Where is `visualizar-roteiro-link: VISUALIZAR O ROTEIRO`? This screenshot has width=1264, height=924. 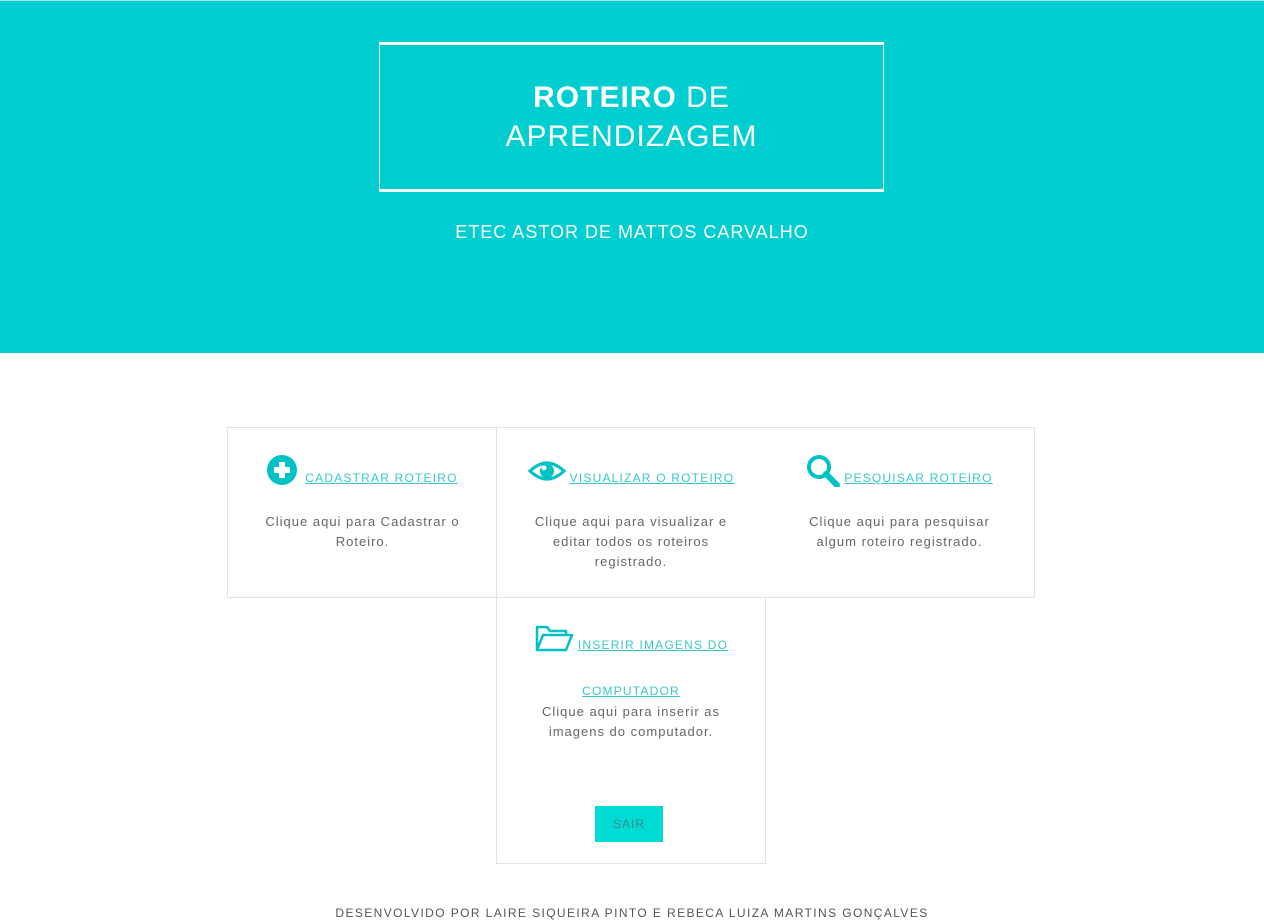 visualizar-roteiro-link: VISUALIZAR O ROTEIRO is located at coordinates (652, 478).